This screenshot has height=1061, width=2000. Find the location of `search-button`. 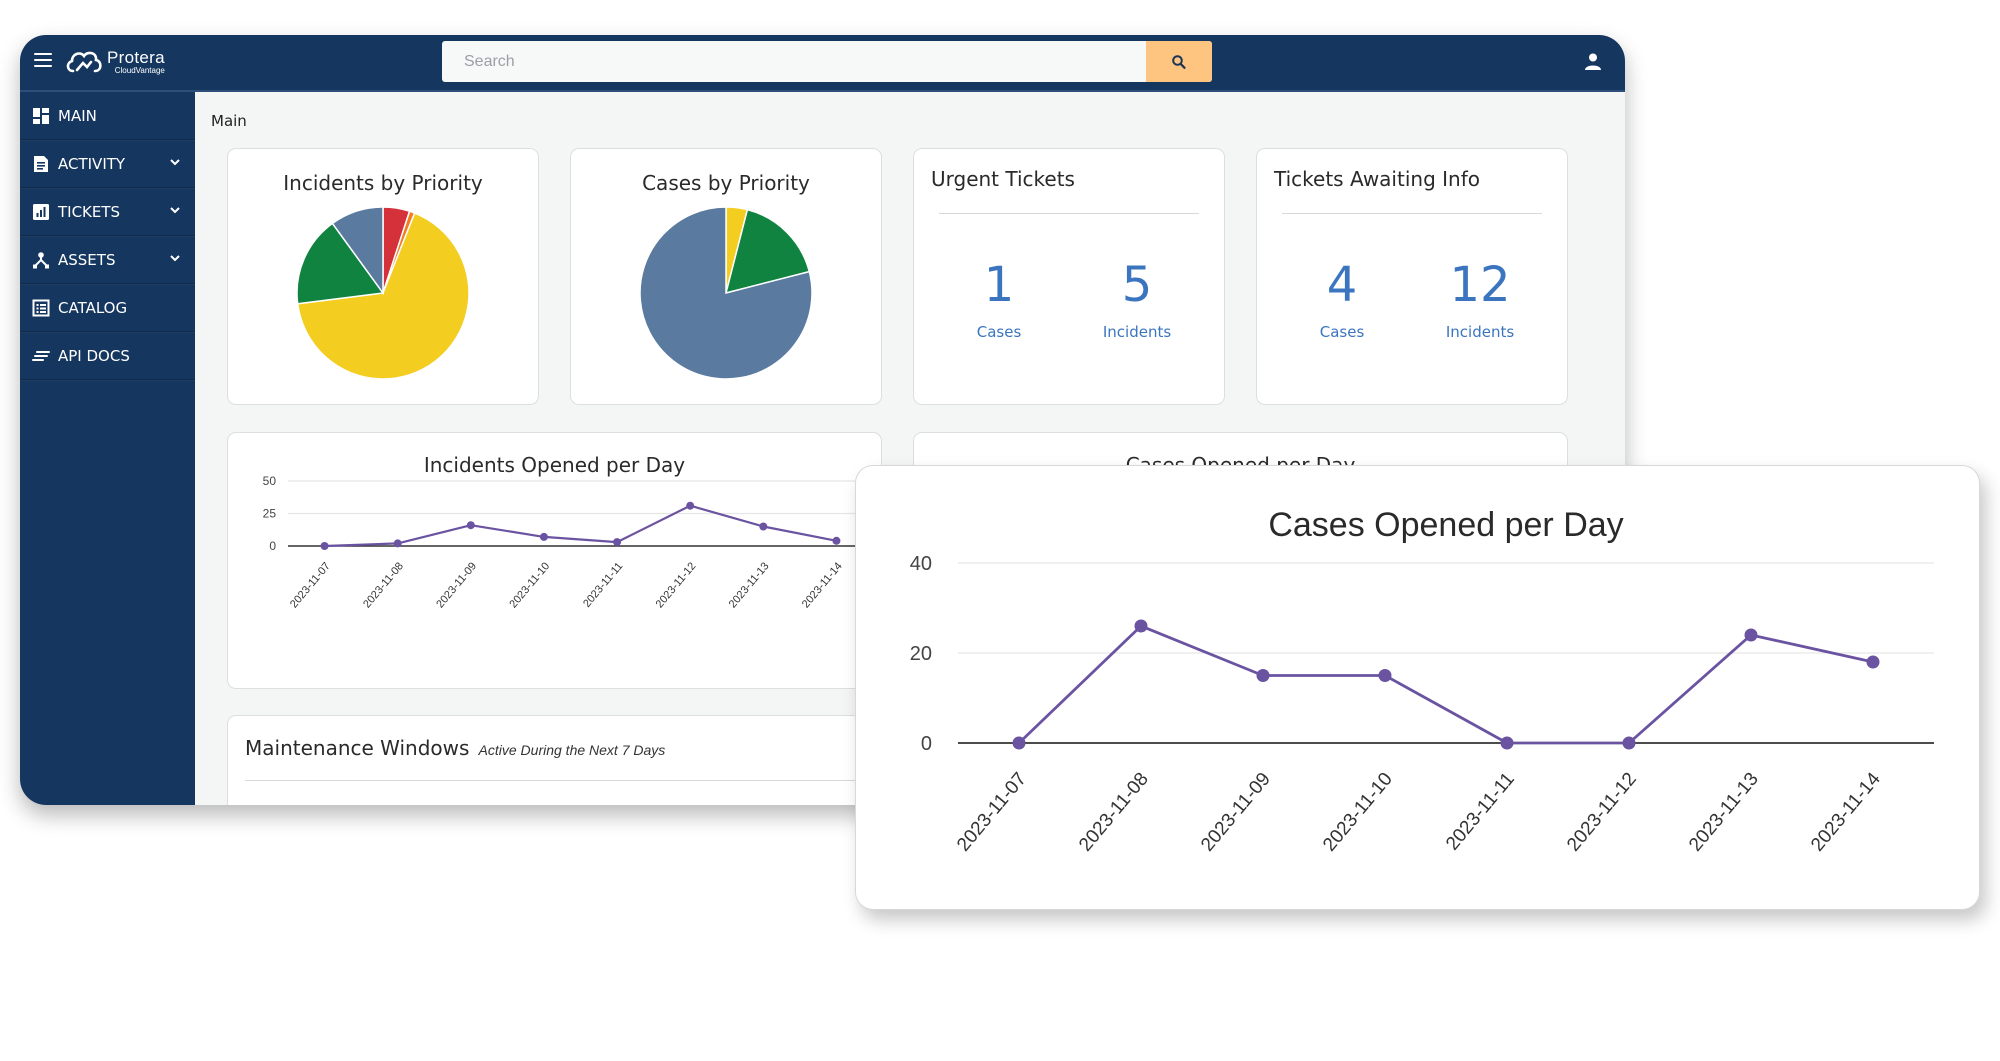

search-button is located at coordinates (1179, 61).